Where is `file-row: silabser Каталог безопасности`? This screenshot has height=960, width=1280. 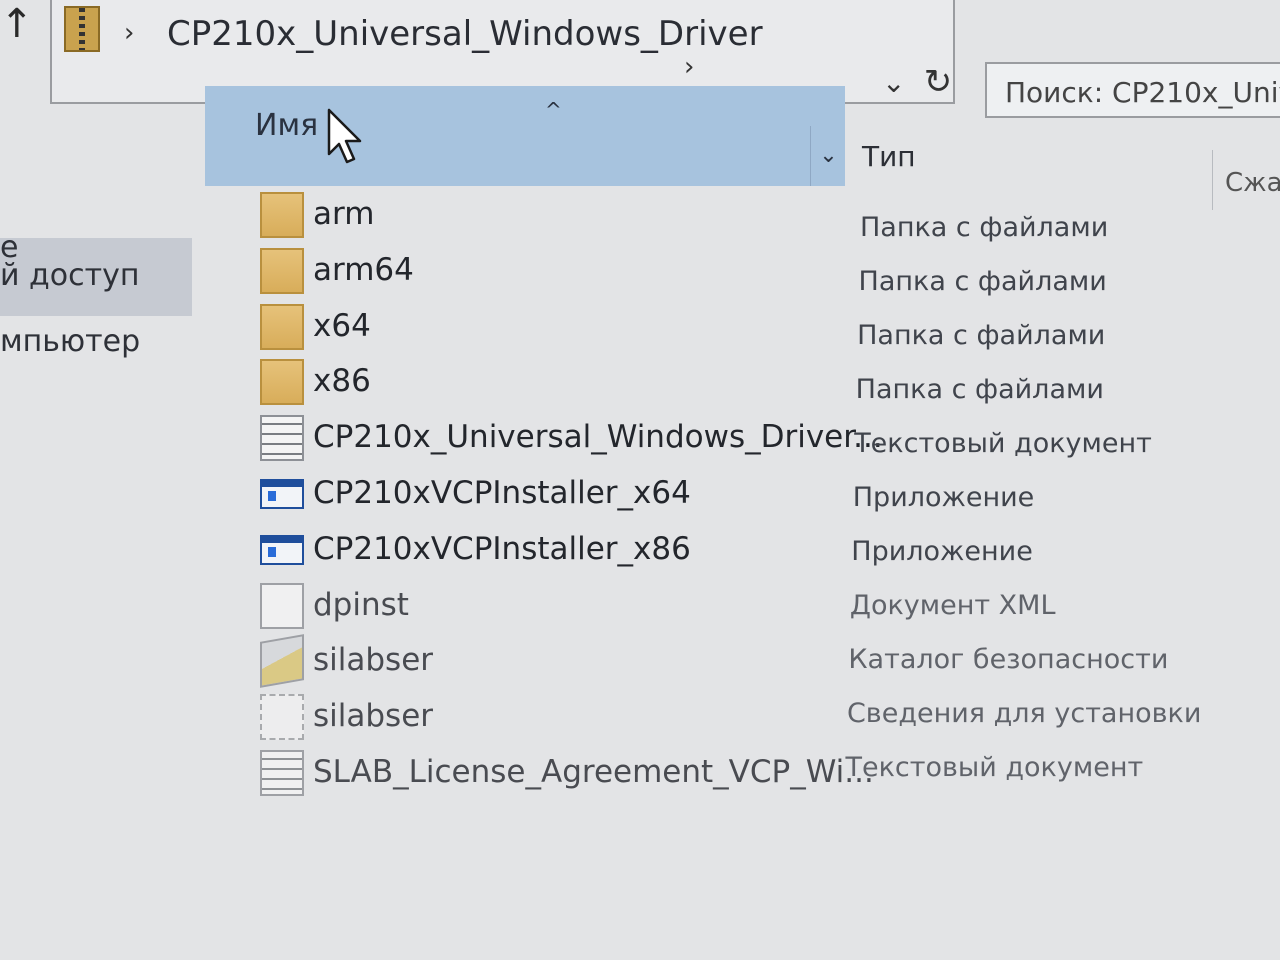
file-row: silabser Каталог безопасности is located at coordinates (735, 662).